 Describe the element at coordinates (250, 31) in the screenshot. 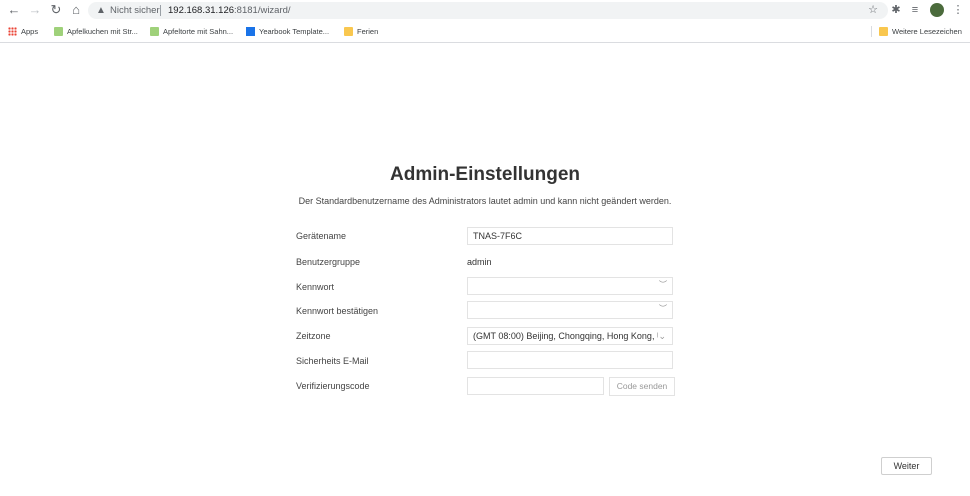

I see `yearbook-icon` at that location.